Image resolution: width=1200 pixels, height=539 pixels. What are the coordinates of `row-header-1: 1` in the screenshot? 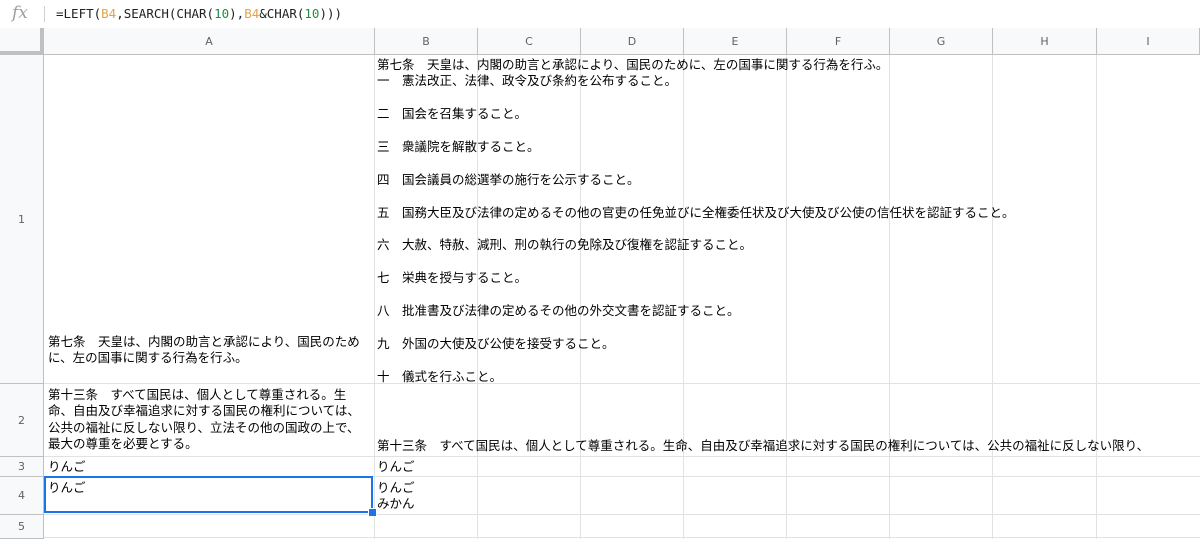 It's located at (22, 219).